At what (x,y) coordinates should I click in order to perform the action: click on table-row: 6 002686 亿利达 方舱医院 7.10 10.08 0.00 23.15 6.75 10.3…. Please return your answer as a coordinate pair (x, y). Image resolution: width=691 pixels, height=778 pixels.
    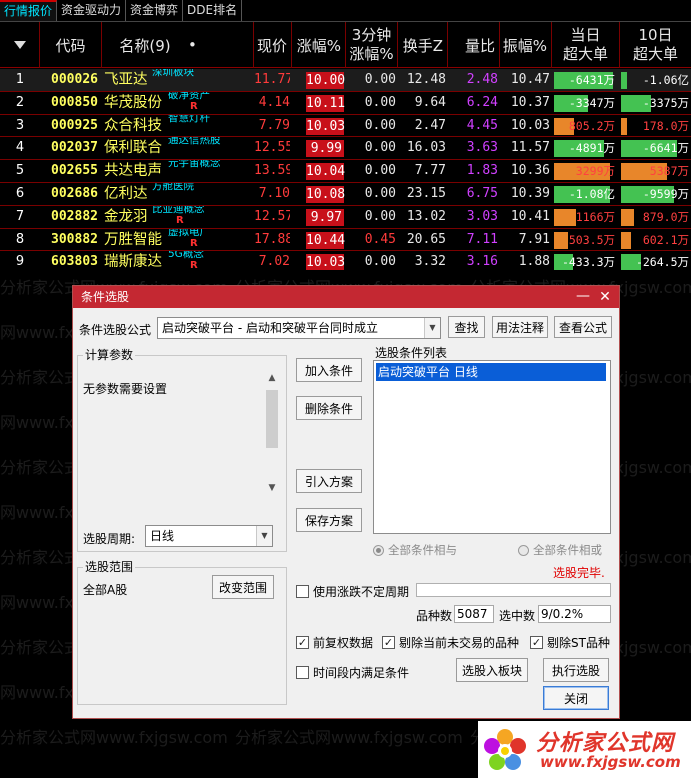
    Looking at the image, I should click on (345, 194).